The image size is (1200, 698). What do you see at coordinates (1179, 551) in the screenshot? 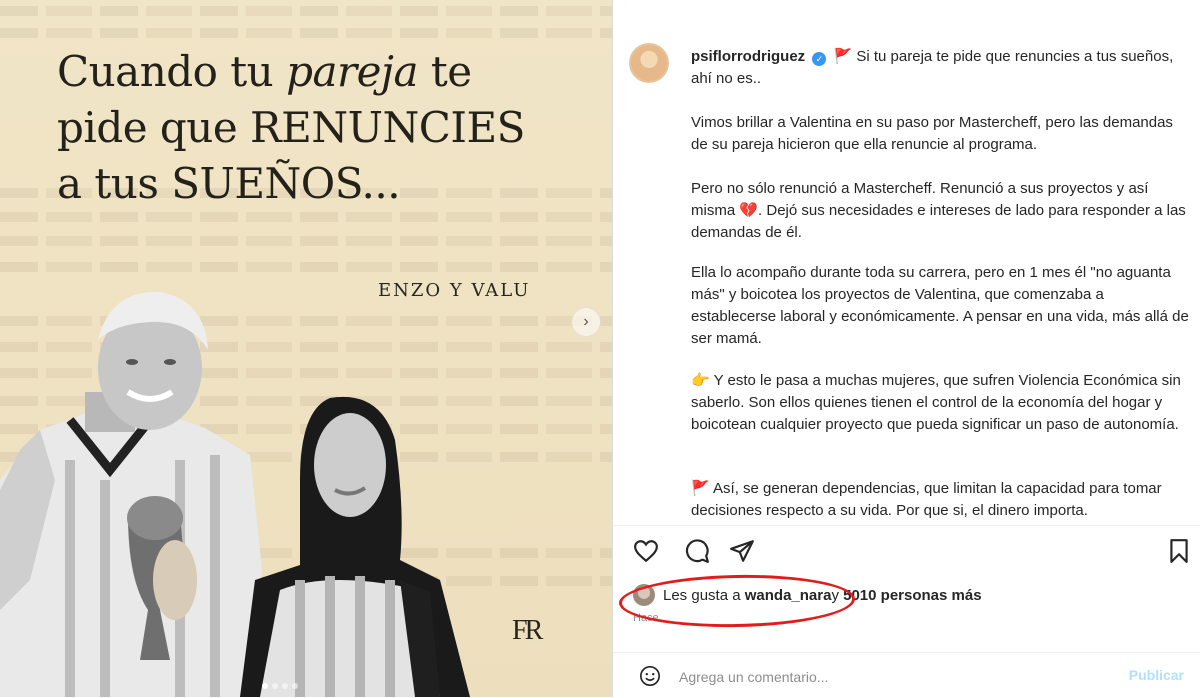
I see `bookmark-icon` at bounding box center [1179, 551].